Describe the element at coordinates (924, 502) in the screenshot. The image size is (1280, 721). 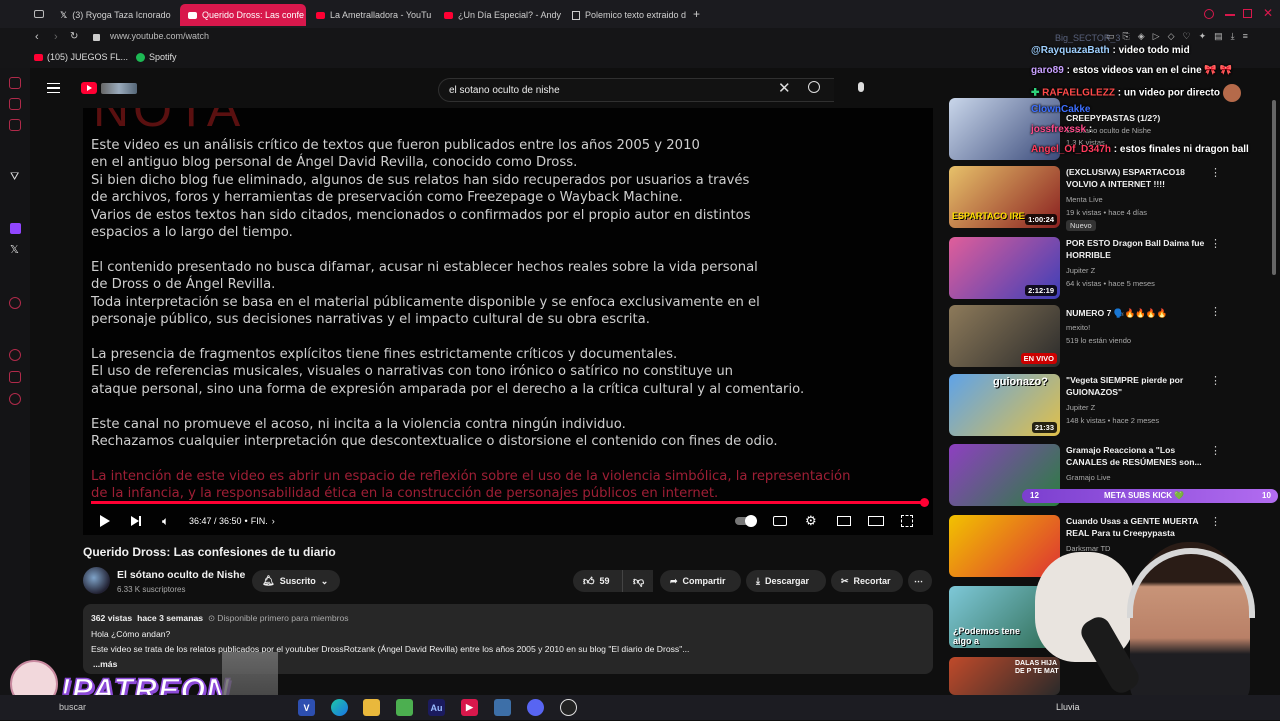
I see `scrub-handle` at that location.